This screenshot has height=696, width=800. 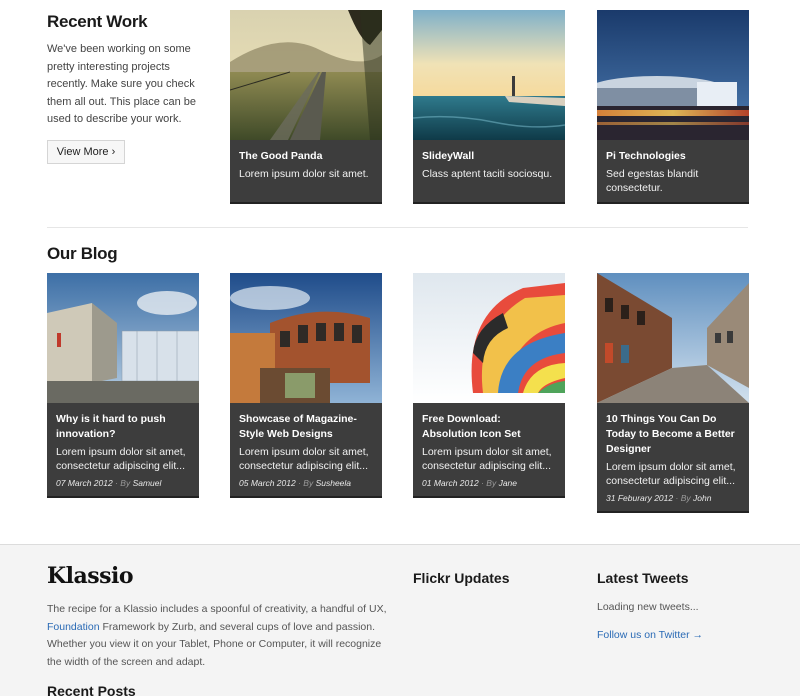 I want to click on brick-building-image, so click(x=306, y=338).